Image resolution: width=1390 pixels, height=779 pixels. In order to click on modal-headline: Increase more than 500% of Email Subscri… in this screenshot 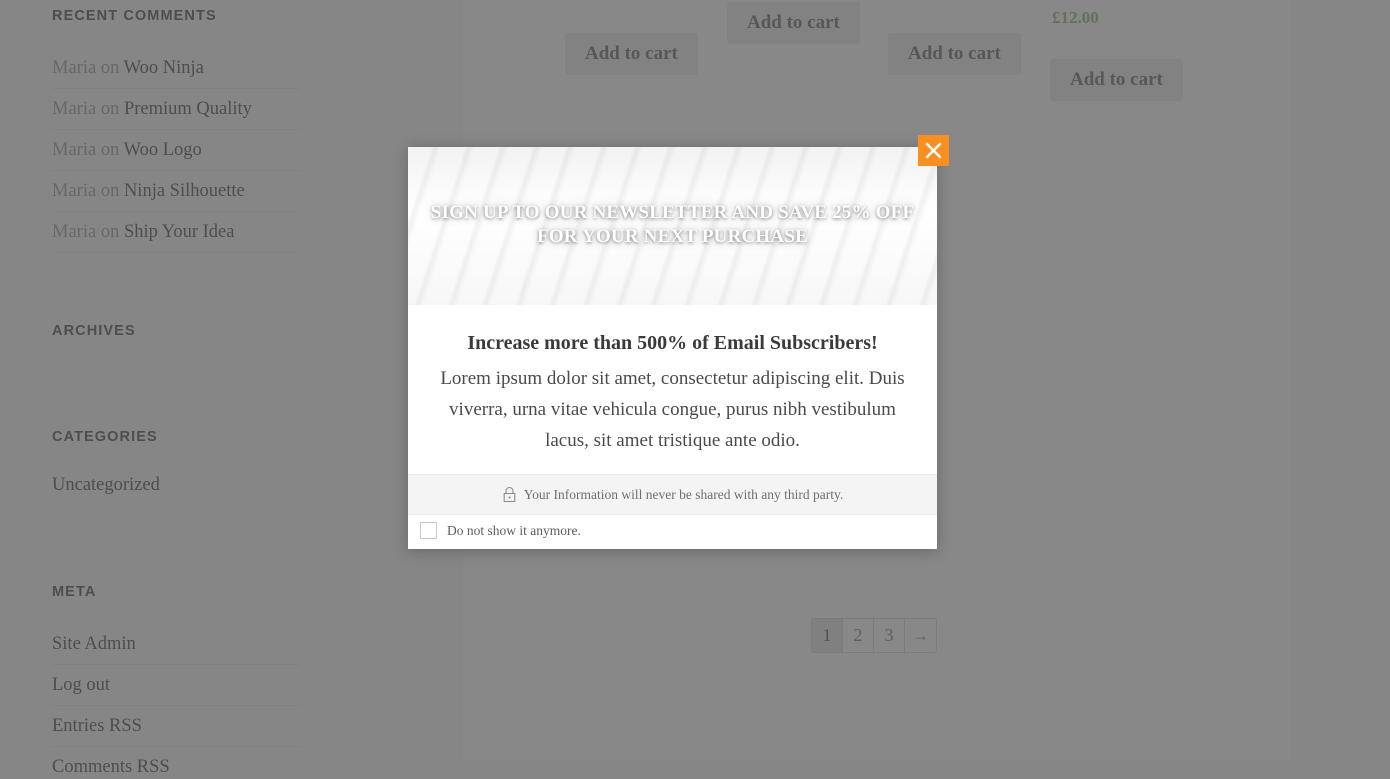, I will do `click(672, 343)`.